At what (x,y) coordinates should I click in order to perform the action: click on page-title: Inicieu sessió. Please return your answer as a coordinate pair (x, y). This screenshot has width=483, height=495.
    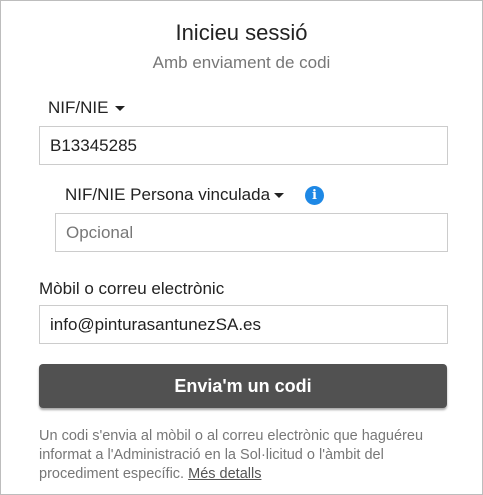
    Looking at the image, I should click on (241, 32).